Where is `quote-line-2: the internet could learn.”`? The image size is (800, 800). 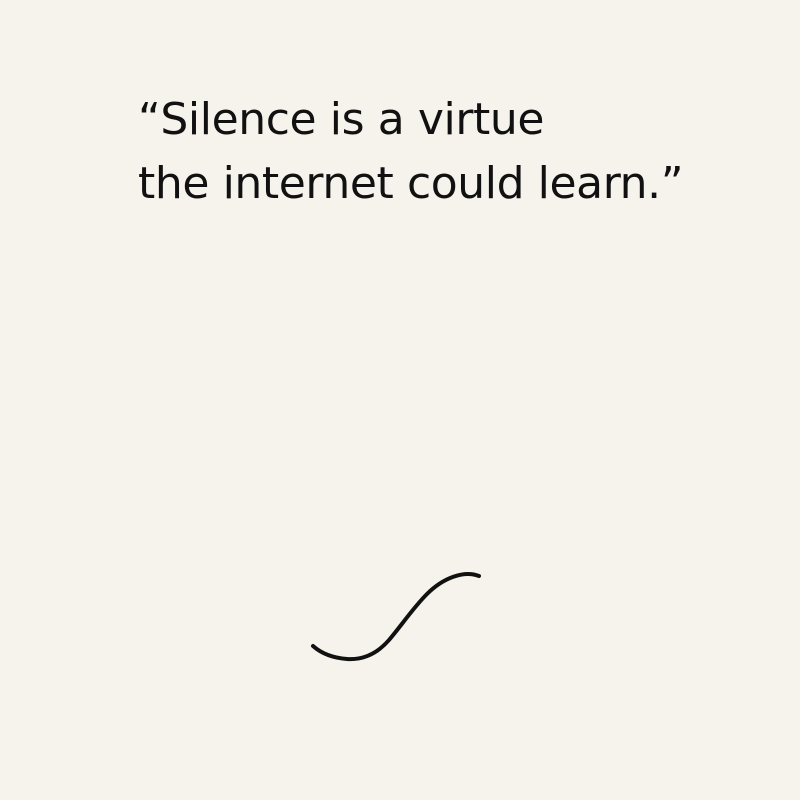 quote-line-2: the internet could learn.” is located at coordinates (411, 183).